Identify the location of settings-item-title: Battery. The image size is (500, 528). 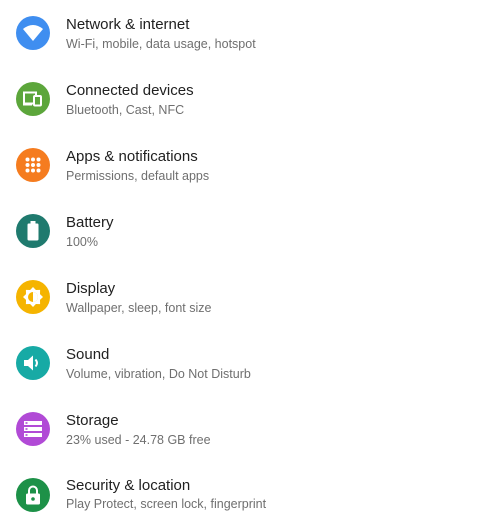
(90, 222).